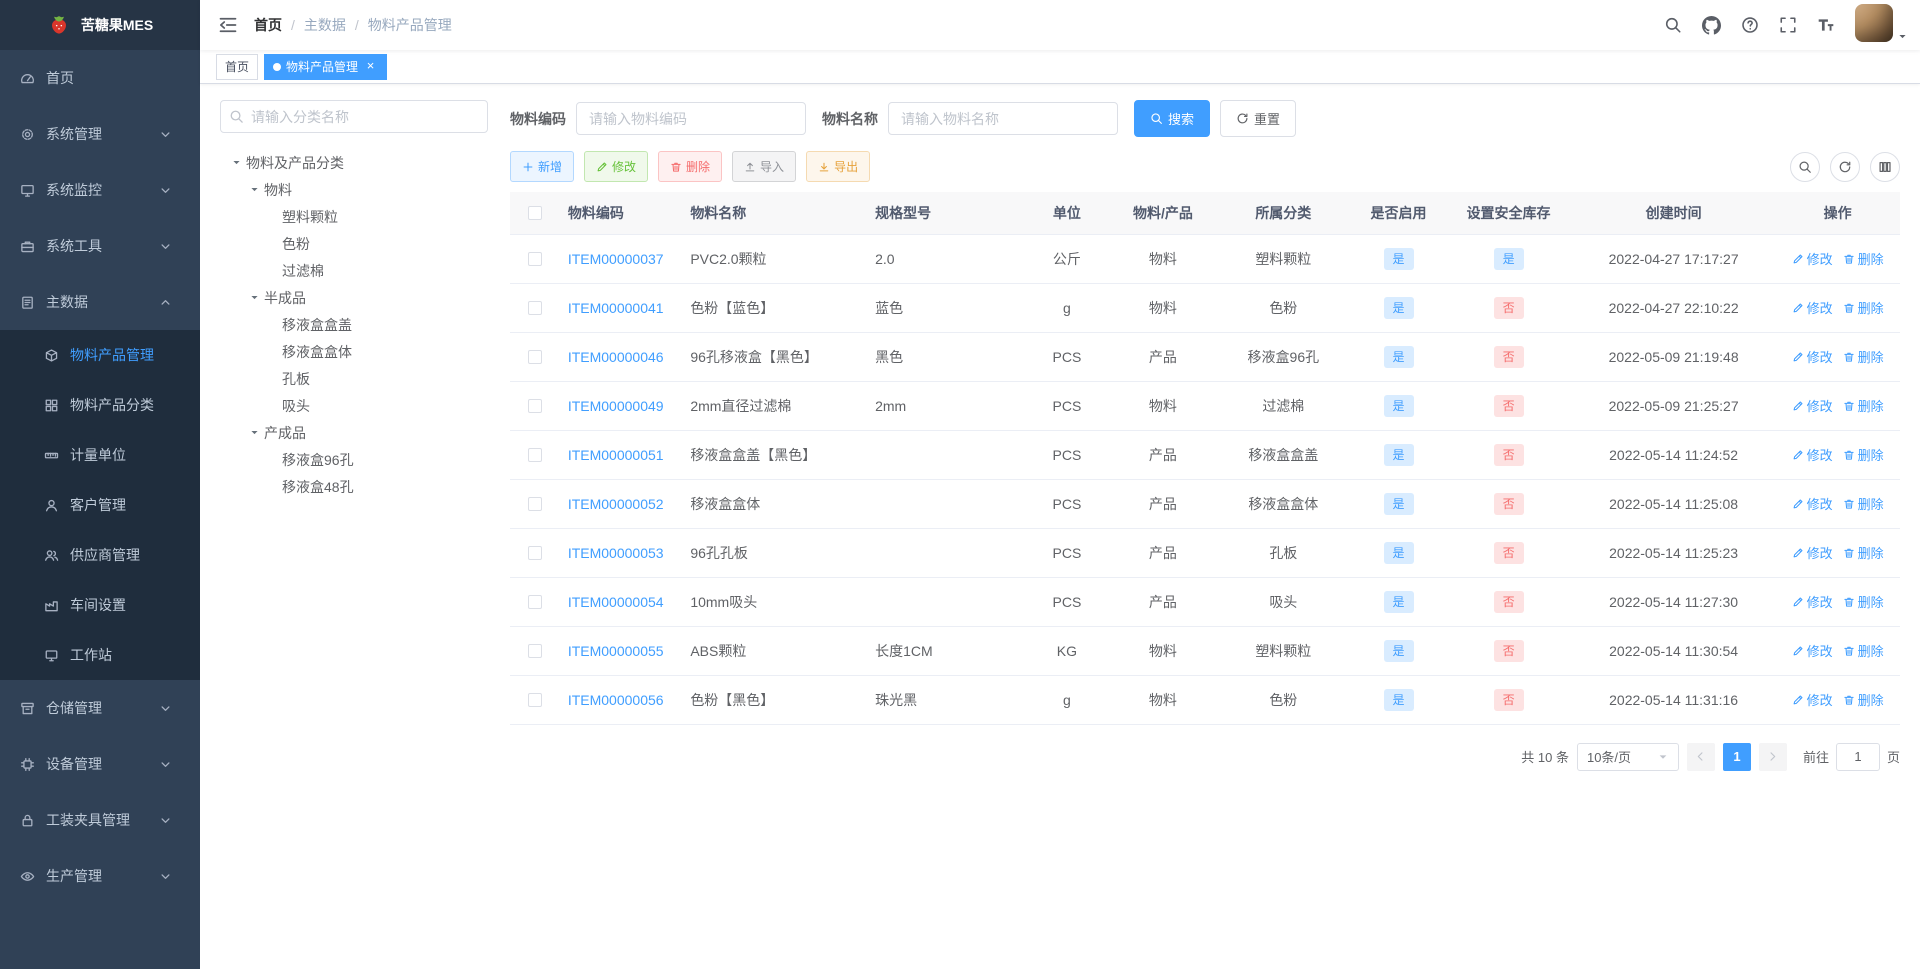  What do you see at coordinates (1736, 756) in the screenshot?
I see `page-number-button: 1` at bounding box center [1736, 756].